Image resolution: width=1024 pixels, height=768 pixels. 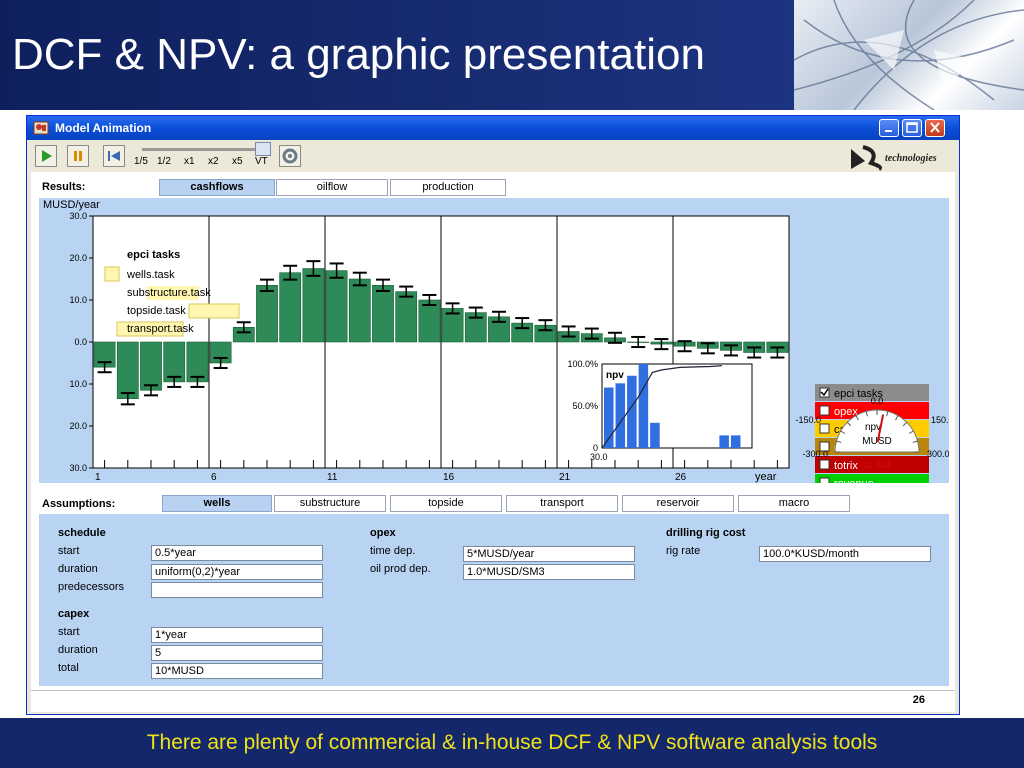 I want to click on capex-heading: capex, so click(x=74, y=614).